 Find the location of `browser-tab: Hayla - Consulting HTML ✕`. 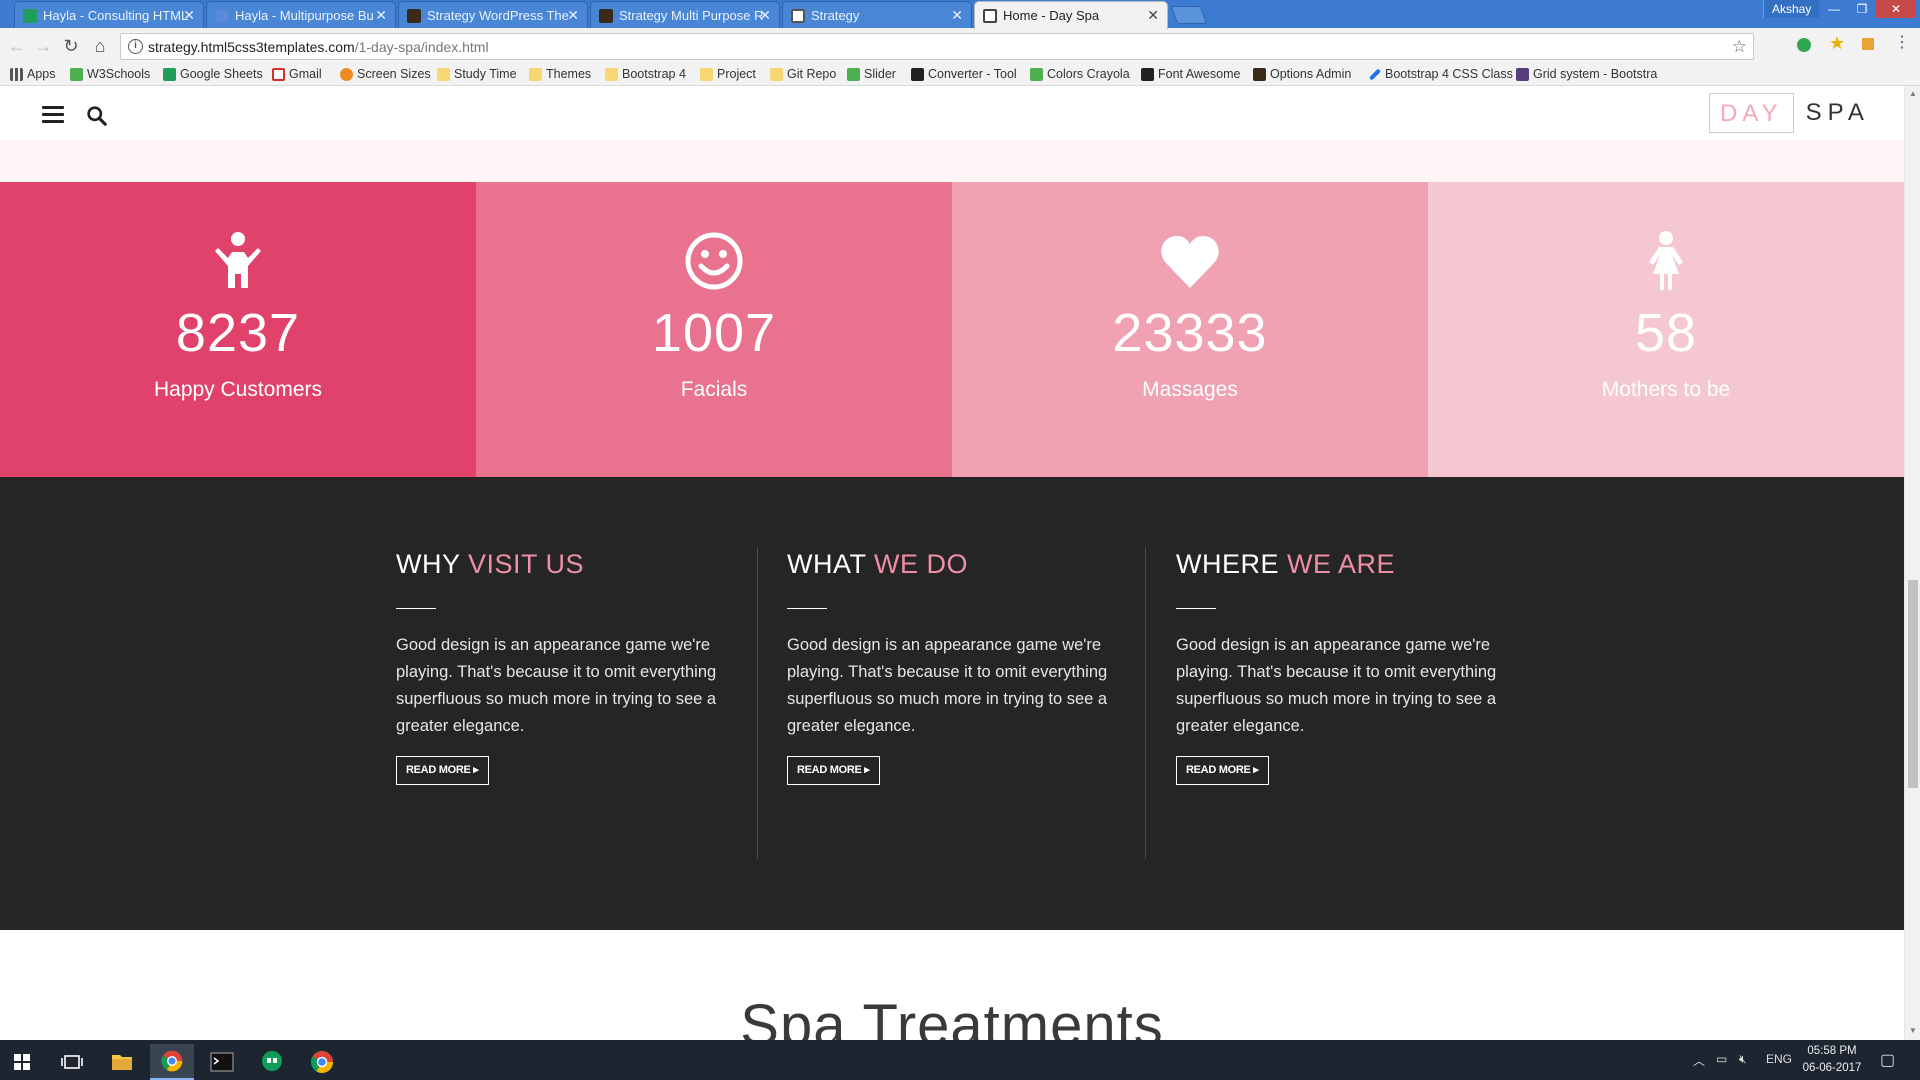

browser-tab: Hayla - Consulting HTML ✕ is located at coordinates (109, 14).